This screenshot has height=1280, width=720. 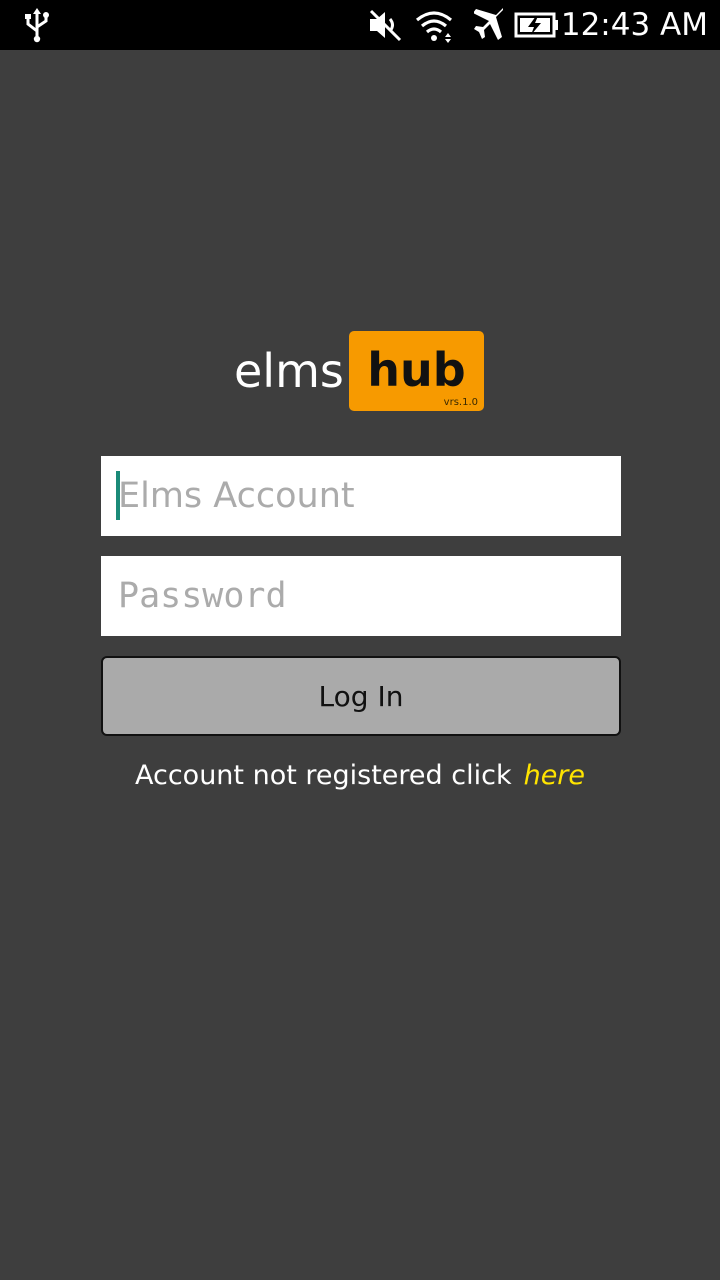 I want to click on app-logo: elms hub vrs.1.0, so click(x=360, y=371).